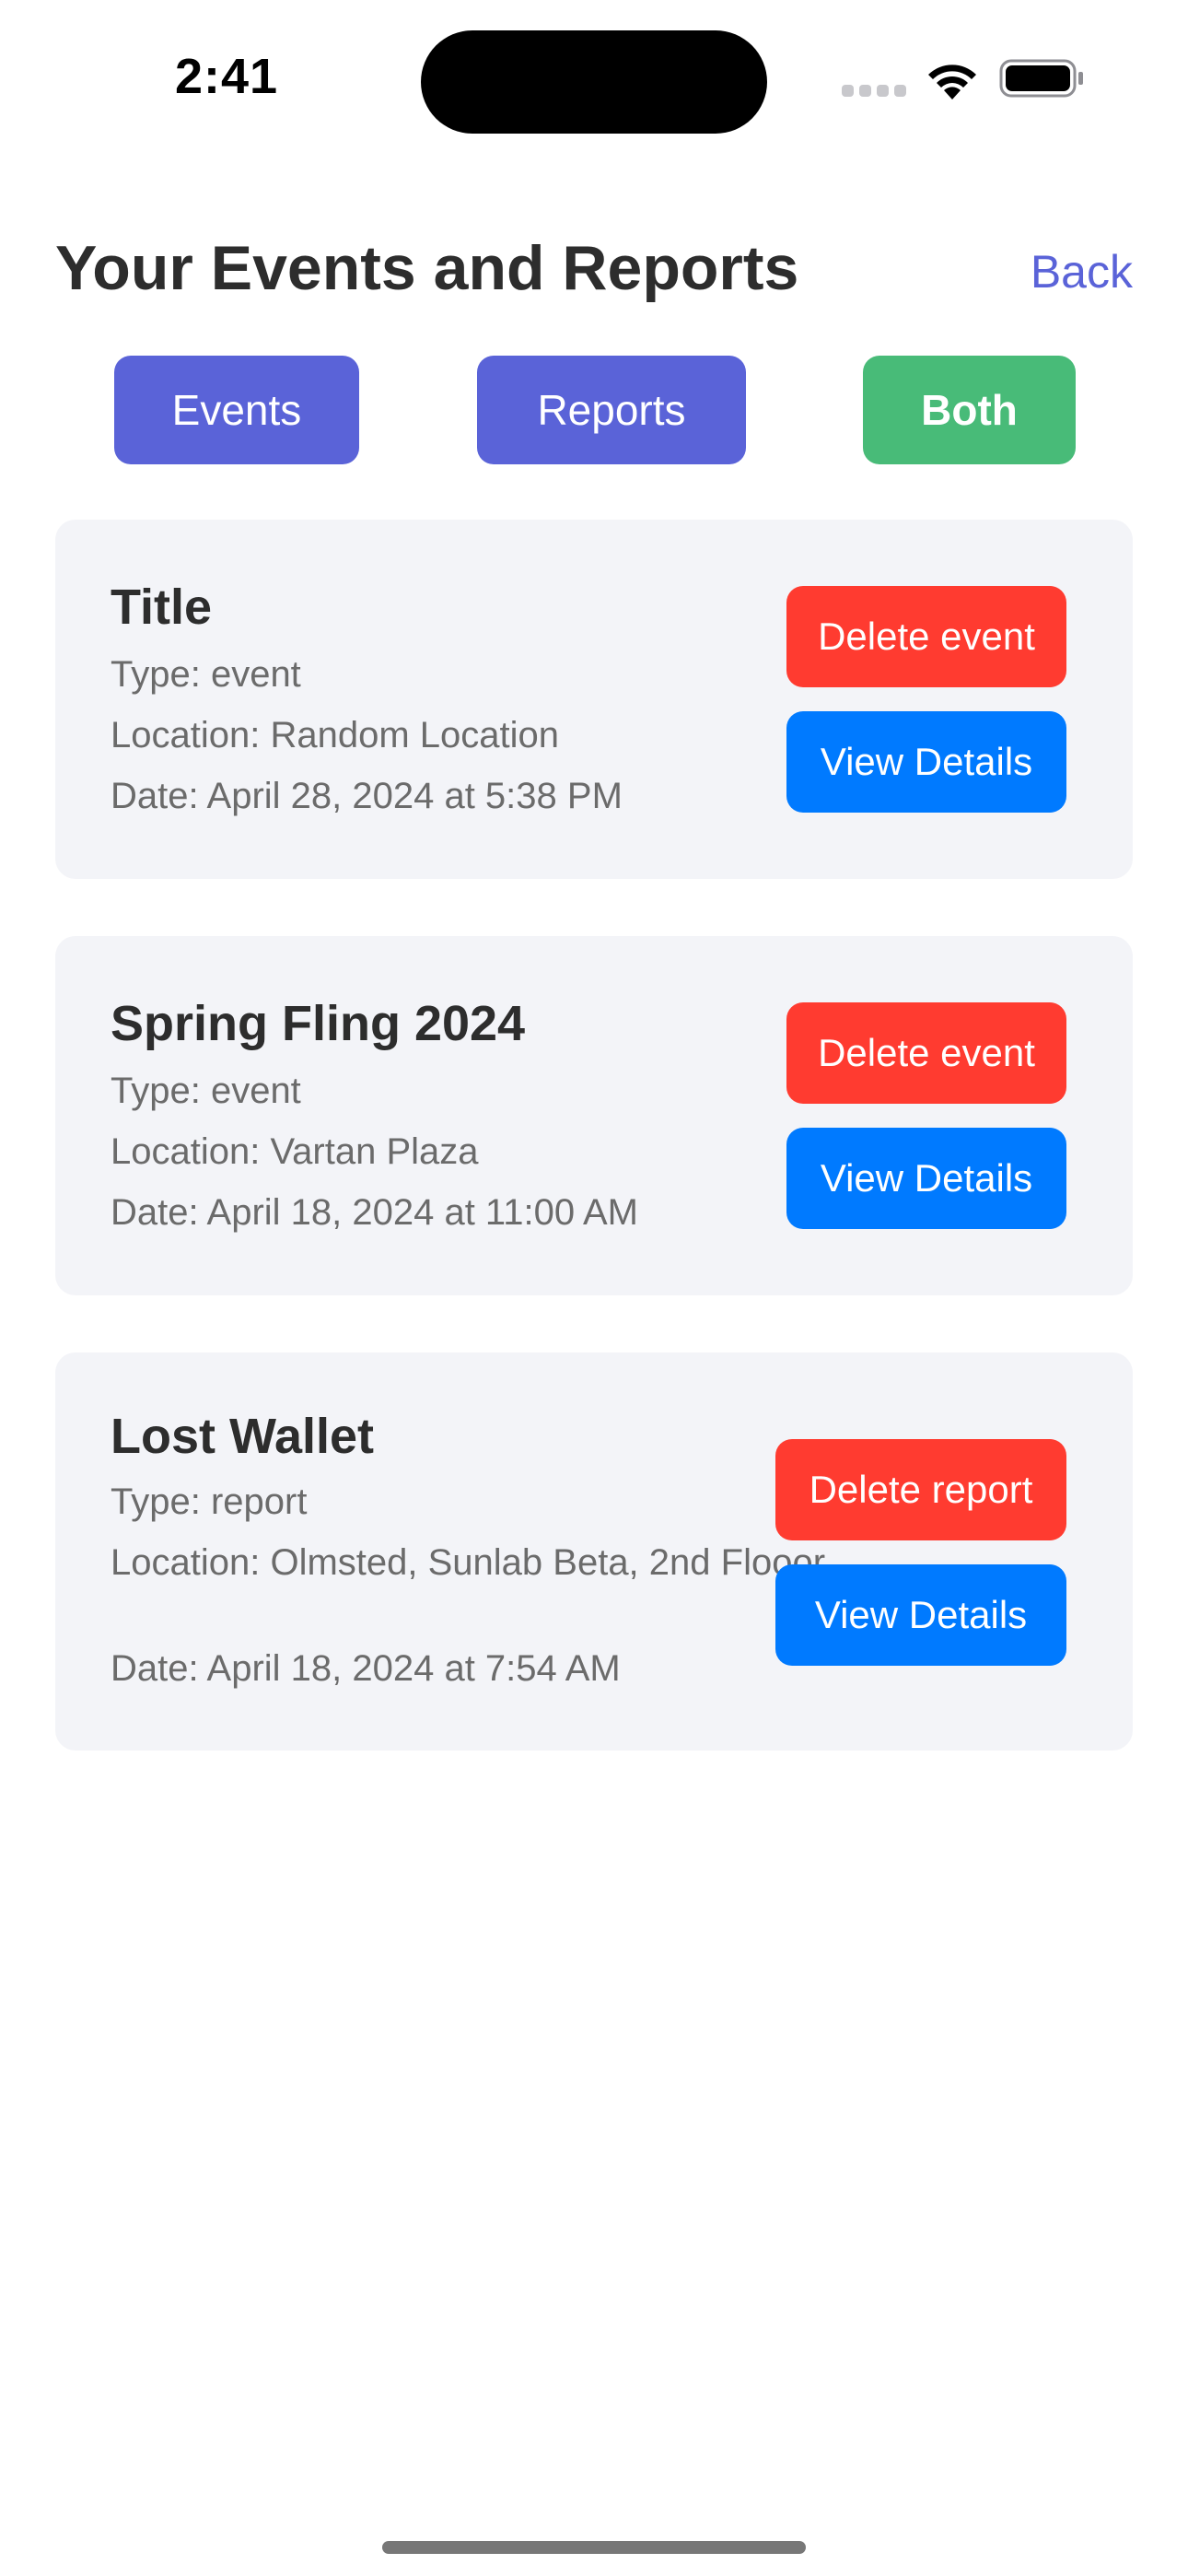 Image resolution: width=1188 pixels, height=2576 pixels. Describe the element at coordinates (594, 2547) in the screenshot. I see `home-indicator` at that location.